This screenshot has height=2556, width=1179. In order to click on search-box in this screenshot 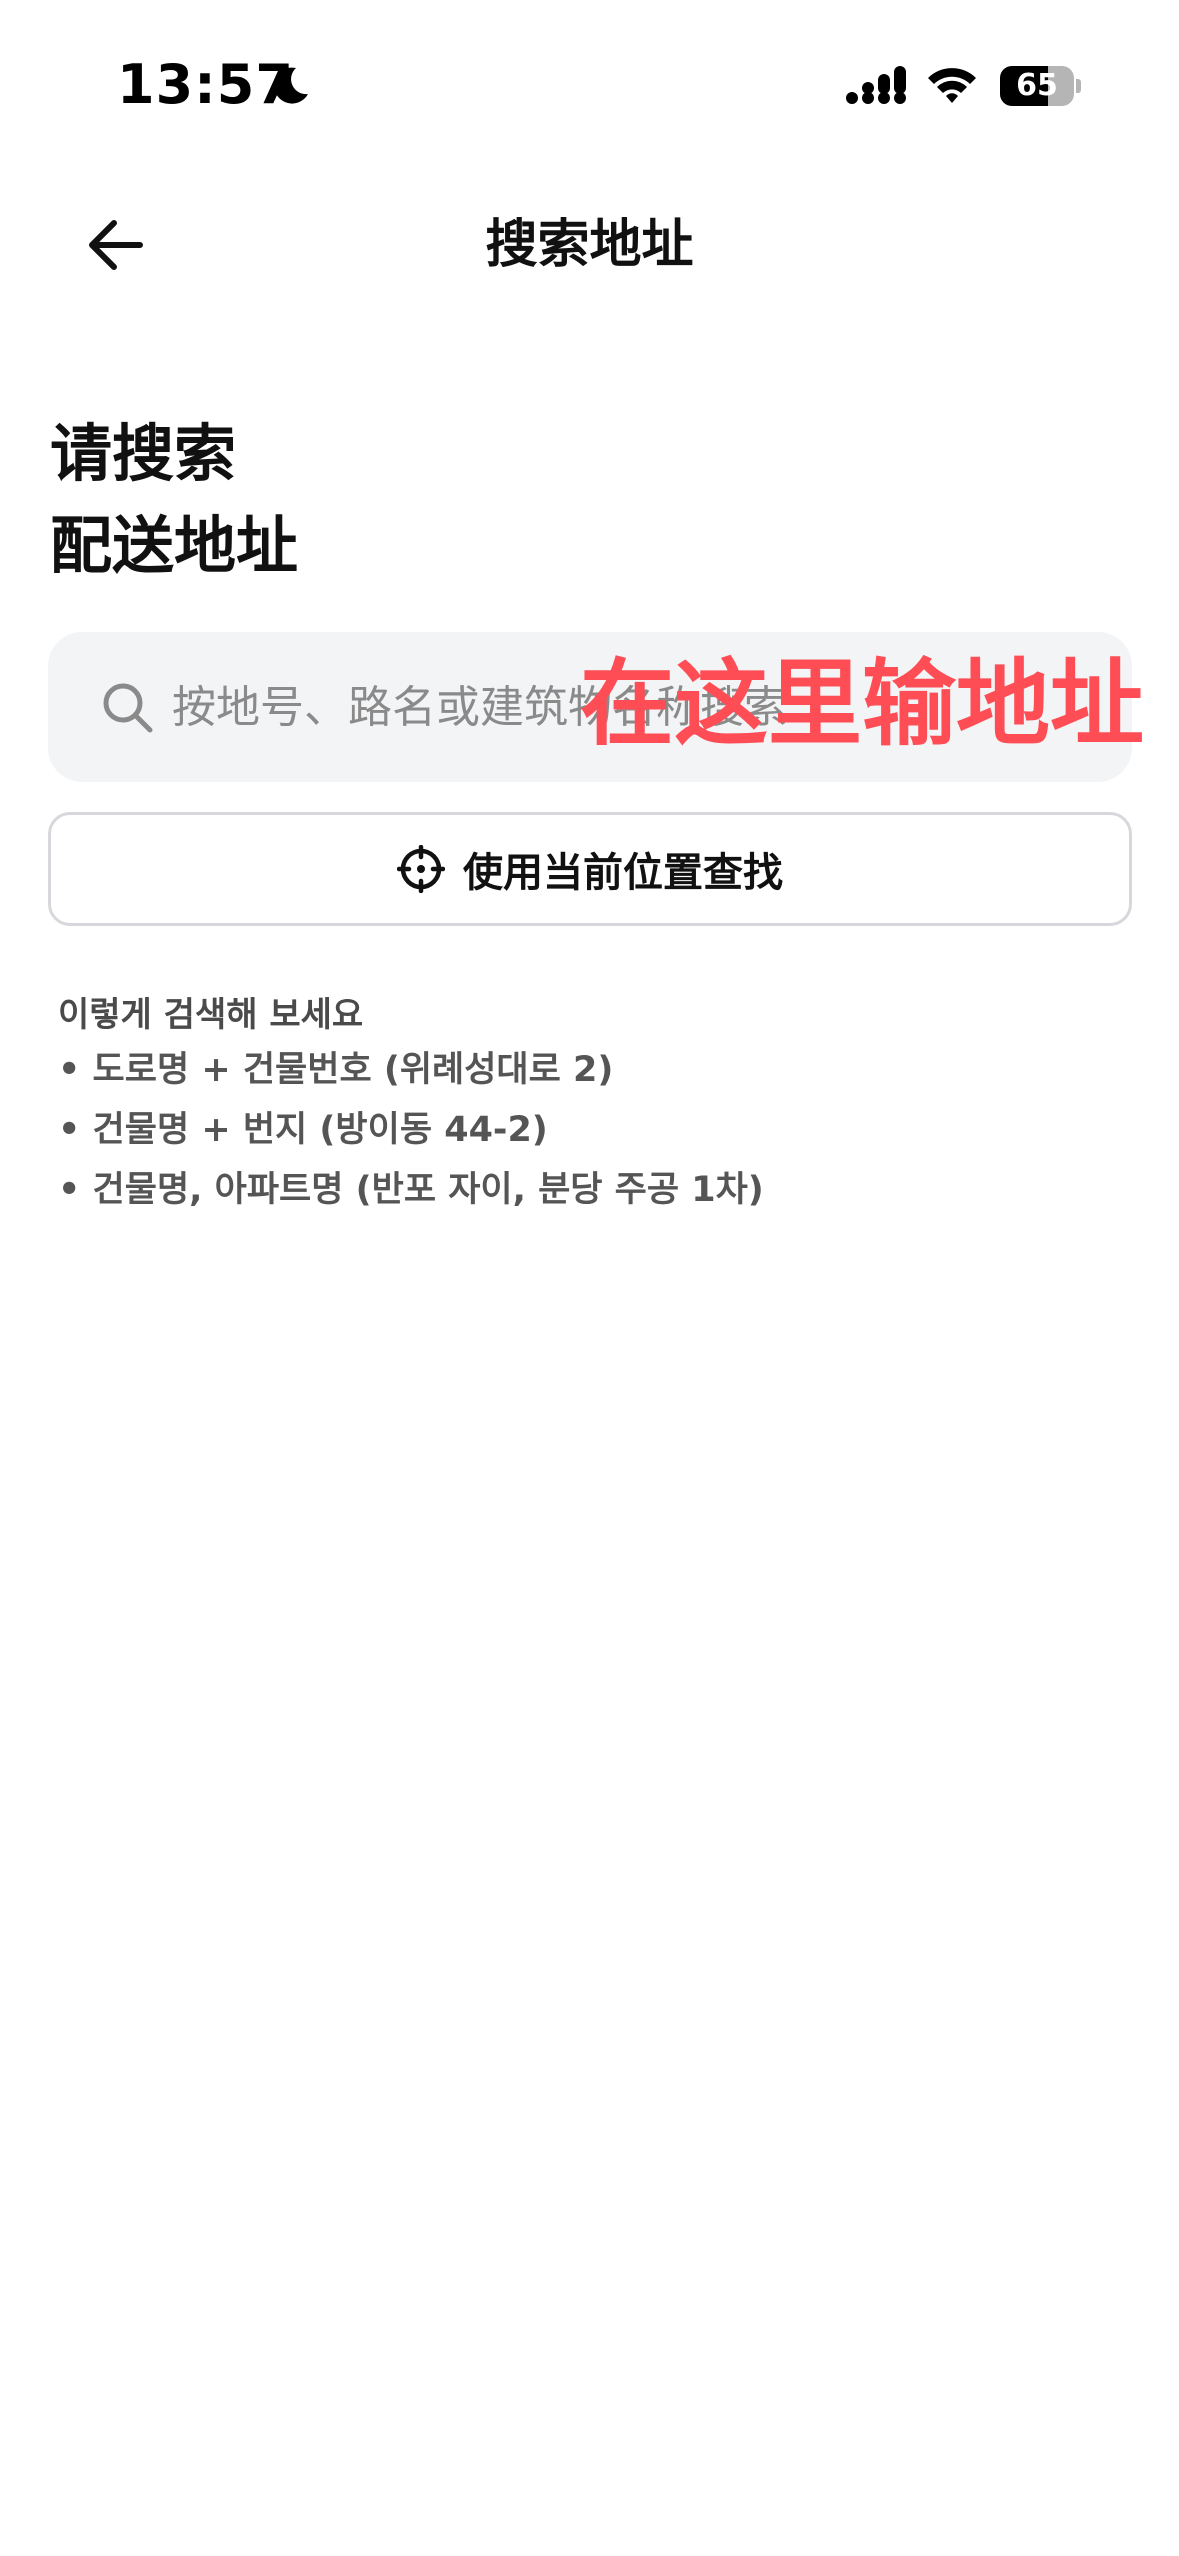, I will do `click(590, 707)`.